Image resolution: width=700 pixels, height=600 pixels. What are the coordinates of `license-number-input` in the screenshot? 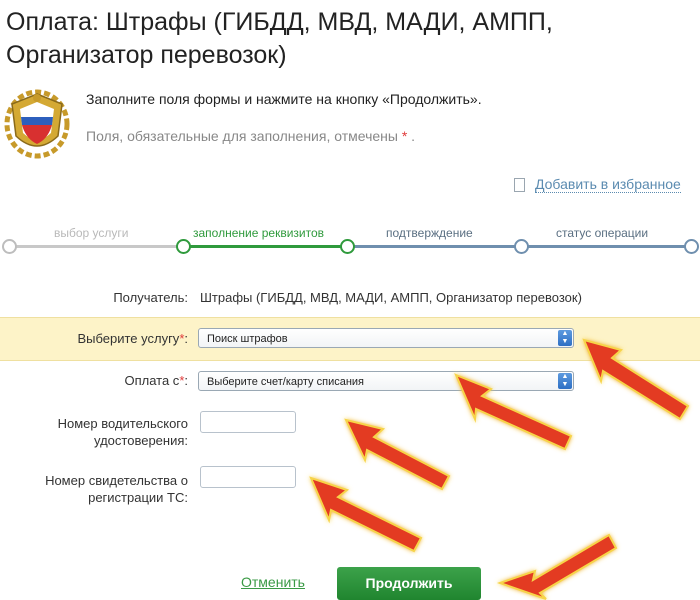 It's located at (248, 422).